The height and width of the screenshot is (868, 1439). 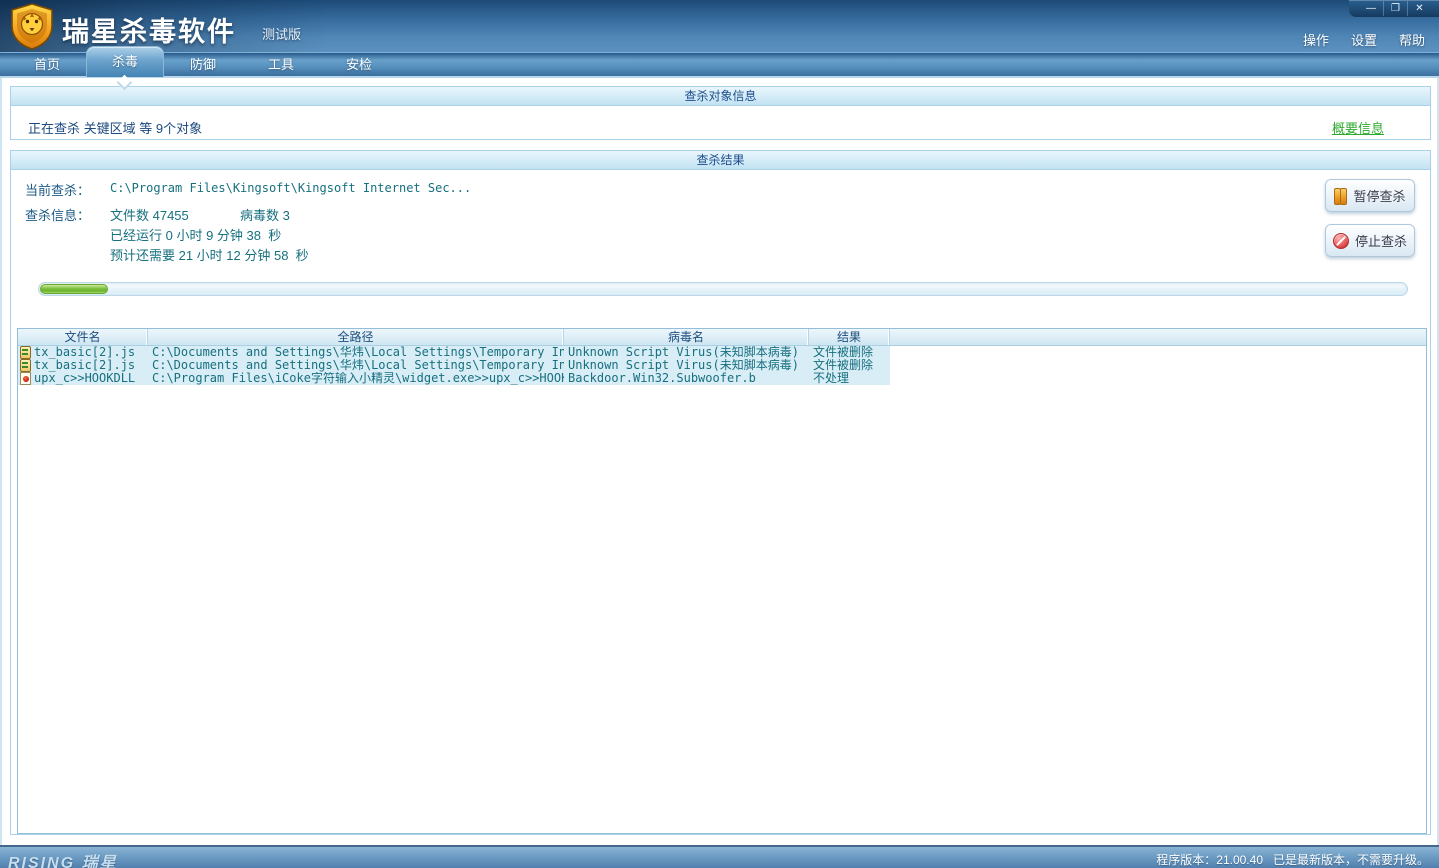 I want to click on column-header-virus: 病毒名, so click(x=686, y=337).